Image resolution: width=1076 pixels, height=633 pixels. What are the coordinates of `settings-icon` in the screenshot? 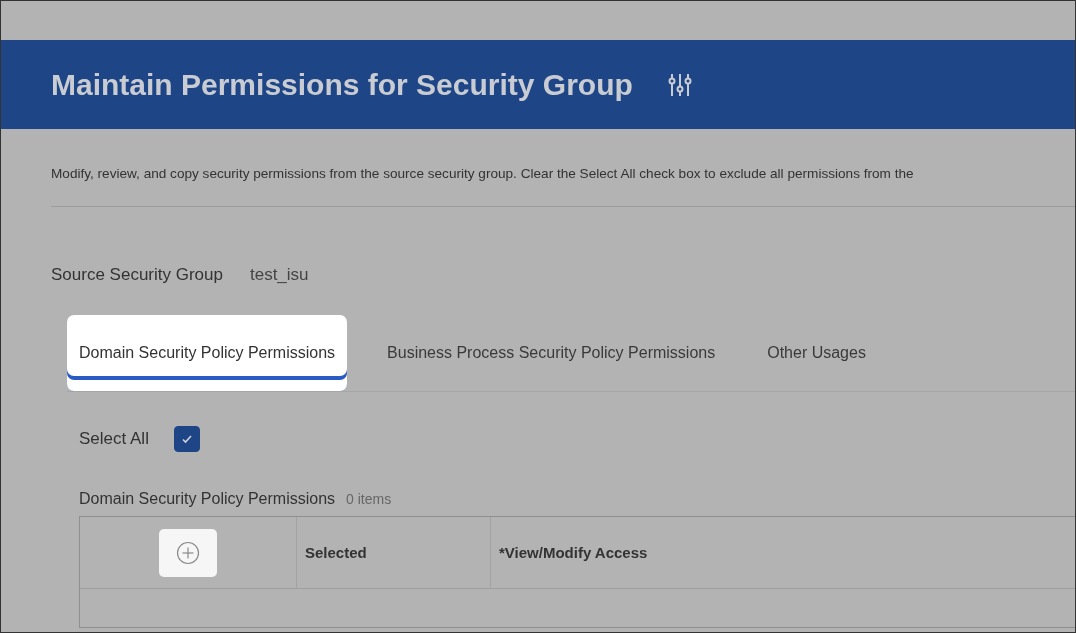 It's located at (679, 84).